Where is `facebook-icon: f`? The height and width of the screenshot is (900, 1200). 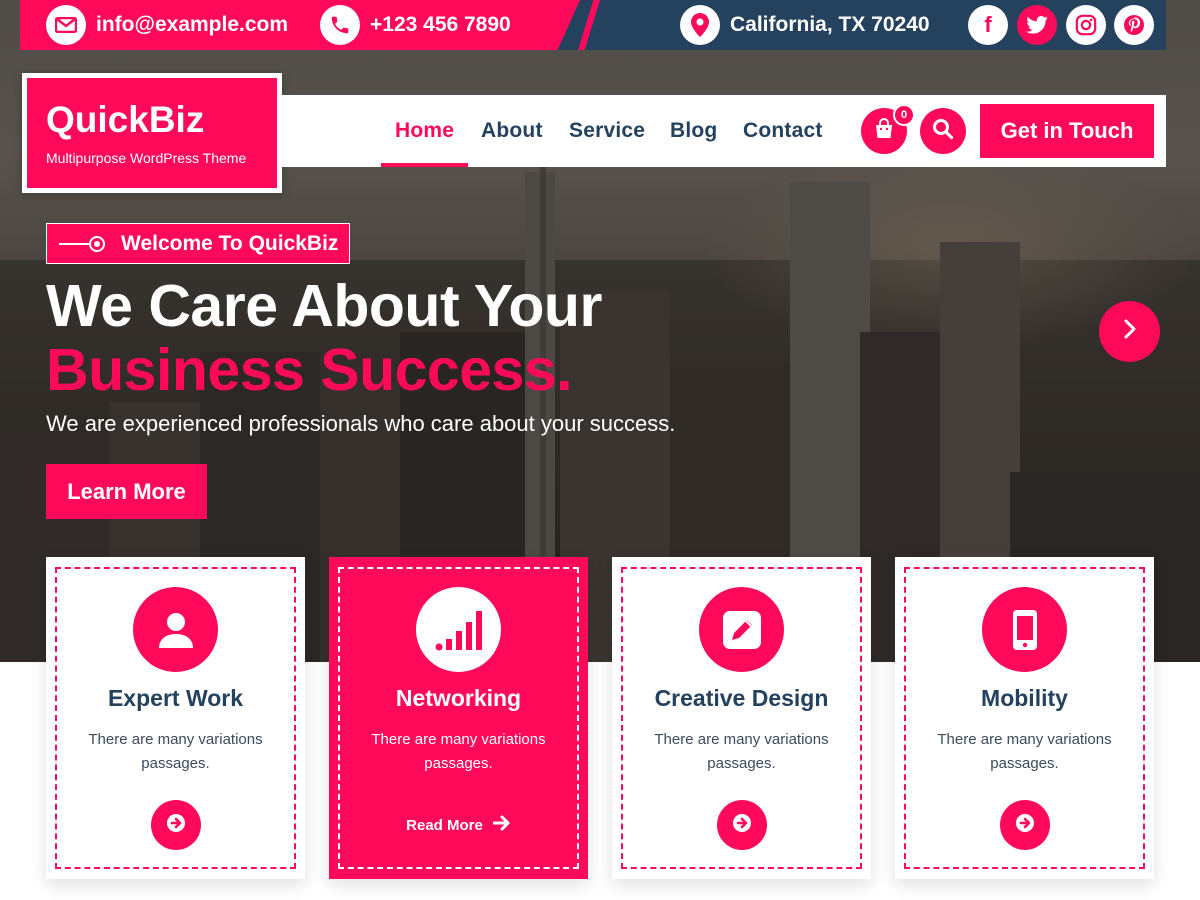 facebook-icon: f is located at coordinates (988, 25).